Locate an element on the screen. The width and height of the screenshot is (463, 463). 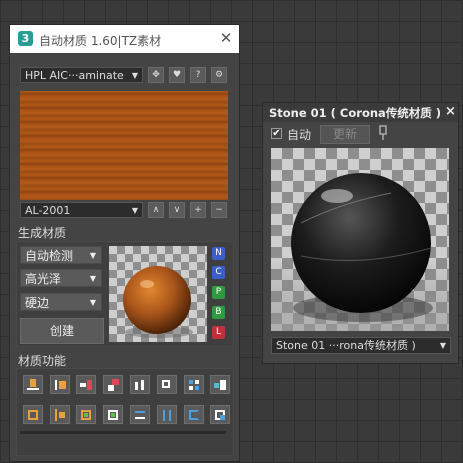
stone-sphere-render is located at coordinates (360, 252).